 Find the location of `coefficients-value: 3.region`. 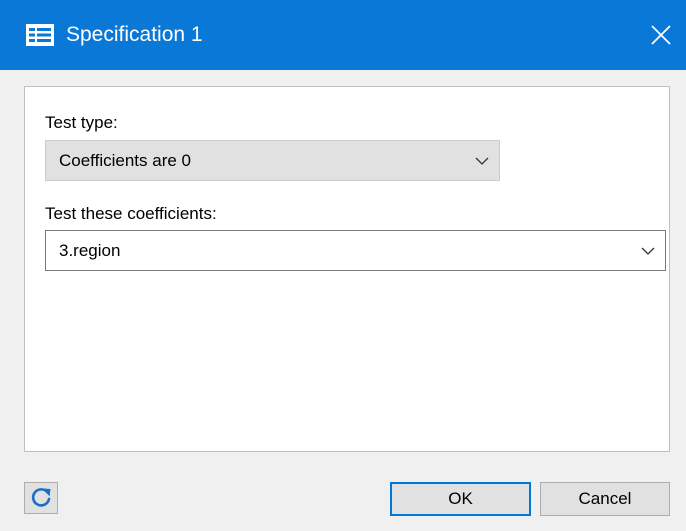

coefficients-value: 3.region is located at coordinates (90, 250).